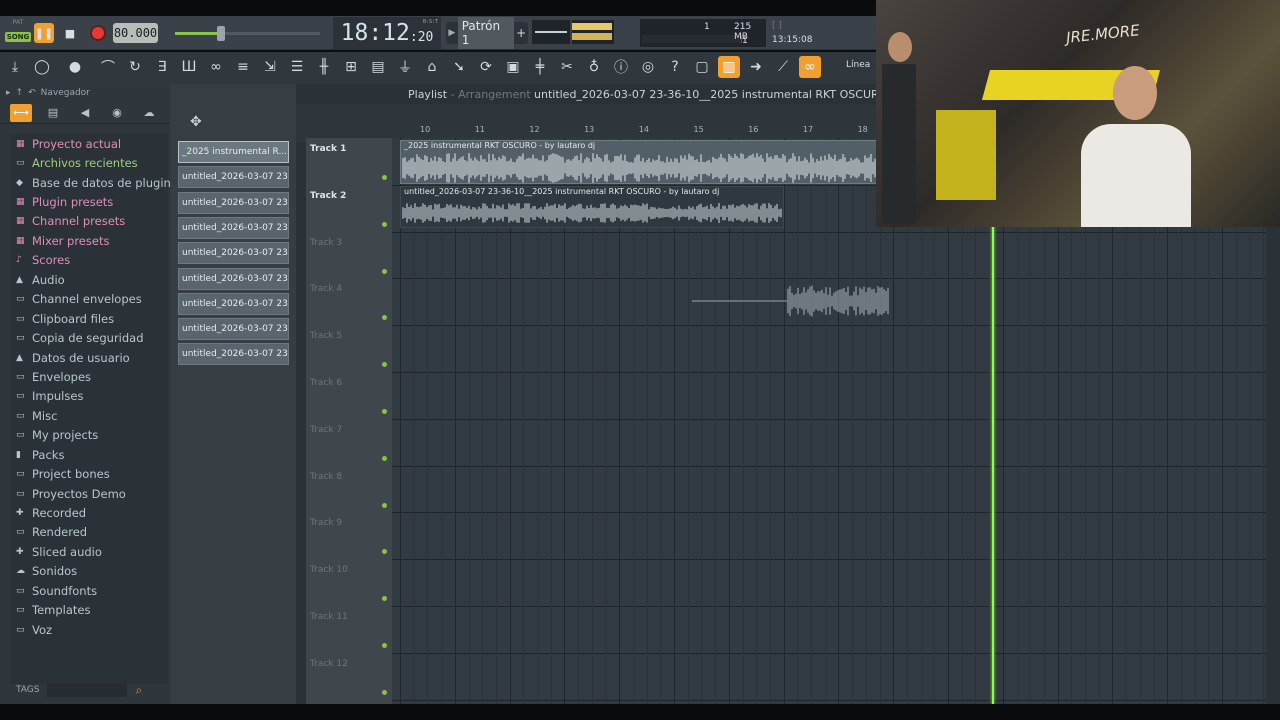 The width and height of the screenshot is (1280, 720). What do you see at coordinates (486, 33) in the screenshot?
I see `pattern-name: Patrón 1` at bounding box center [486, 33].